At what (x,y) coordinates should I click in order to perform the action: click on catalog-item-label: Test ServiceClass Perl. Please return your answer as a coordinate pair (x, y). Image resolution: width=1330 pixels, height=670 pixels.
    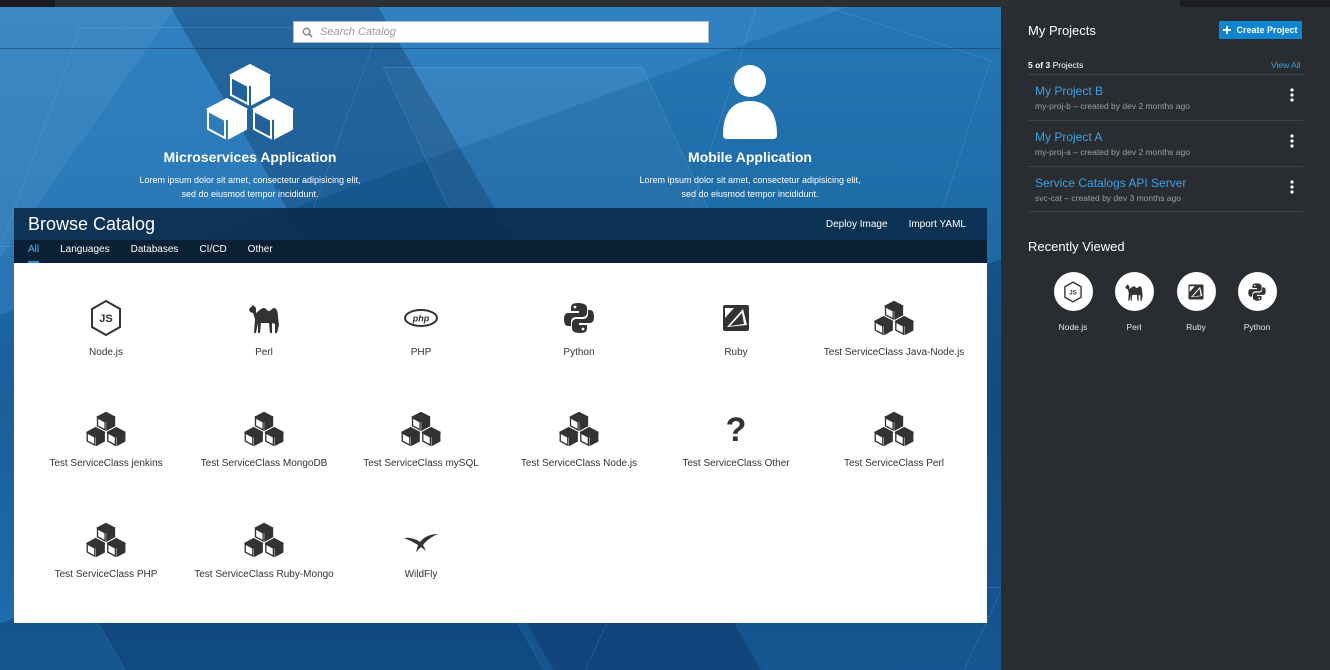
    Looking at the image, I should click on (894, 463).